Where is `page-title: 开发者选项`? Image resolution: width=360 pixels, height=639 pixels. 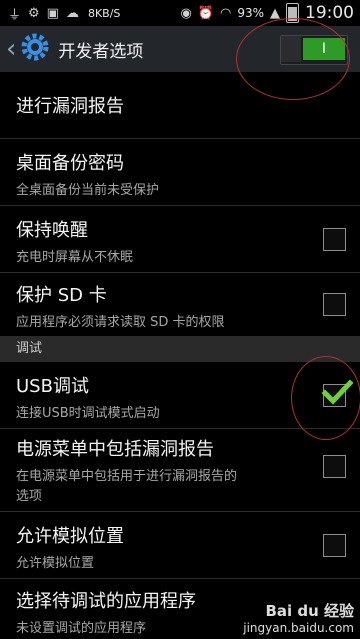
page-title: 开发者选项 is located at coordinates (101, 51).